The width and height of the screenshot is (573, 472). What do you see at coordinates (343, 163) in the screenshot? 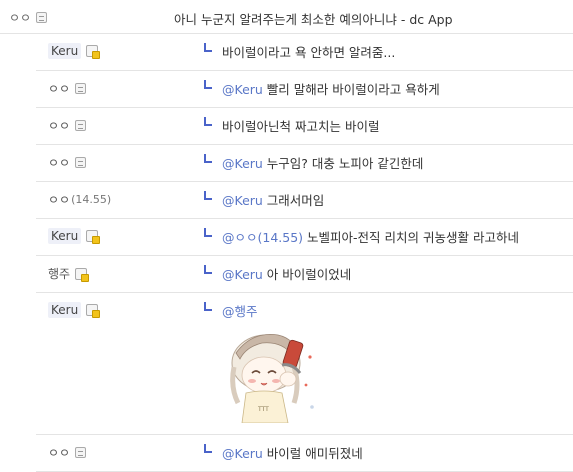
I see `comment-body: 누구임? 대충 노피아 같긴한데` at bounding box center [343, 163].